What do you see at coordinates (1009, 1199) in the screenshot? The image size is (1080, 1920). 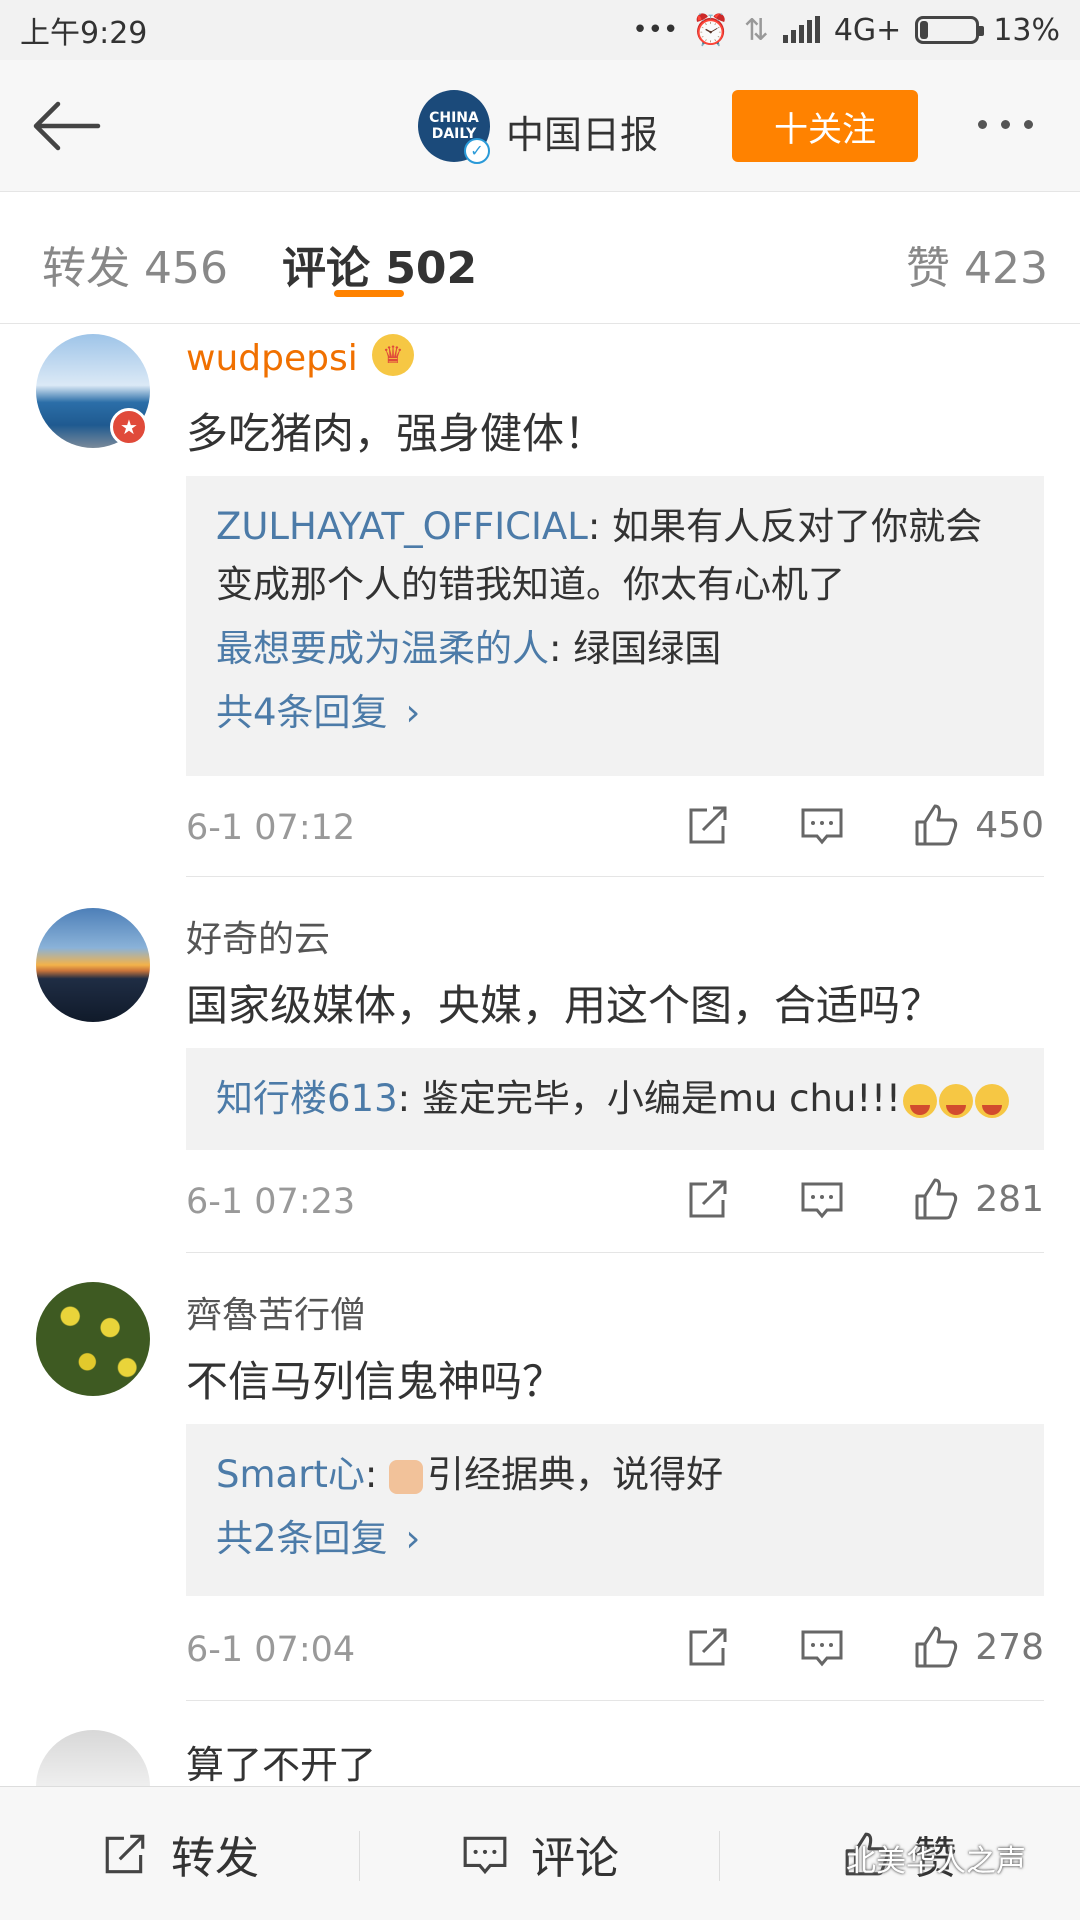 I see `like-count: 281` at bounding box center [1009, 1199].